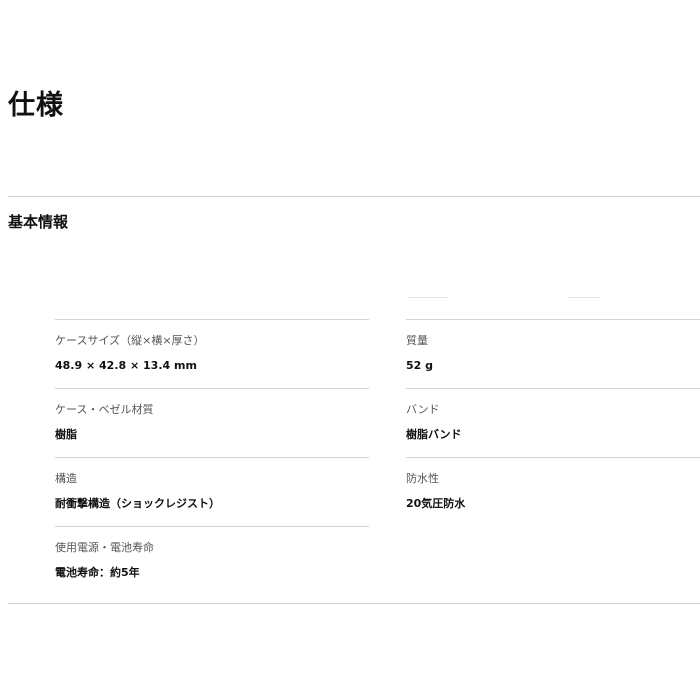 The image size is (700, 700). Describe the element at coordinates (66, 434) in the screenshot. I see `spec-value: 樹脂` at that location.